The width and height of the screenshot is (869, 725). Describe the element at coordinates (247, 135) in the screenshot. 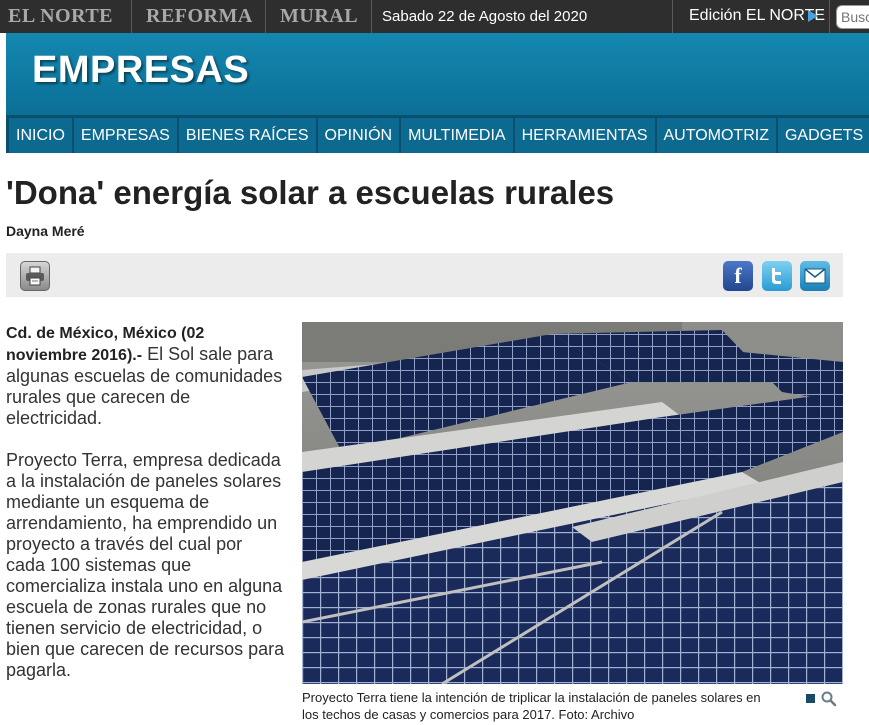

I see `nav-item-bienes-raices: BIENES RAÍCES` at that location.